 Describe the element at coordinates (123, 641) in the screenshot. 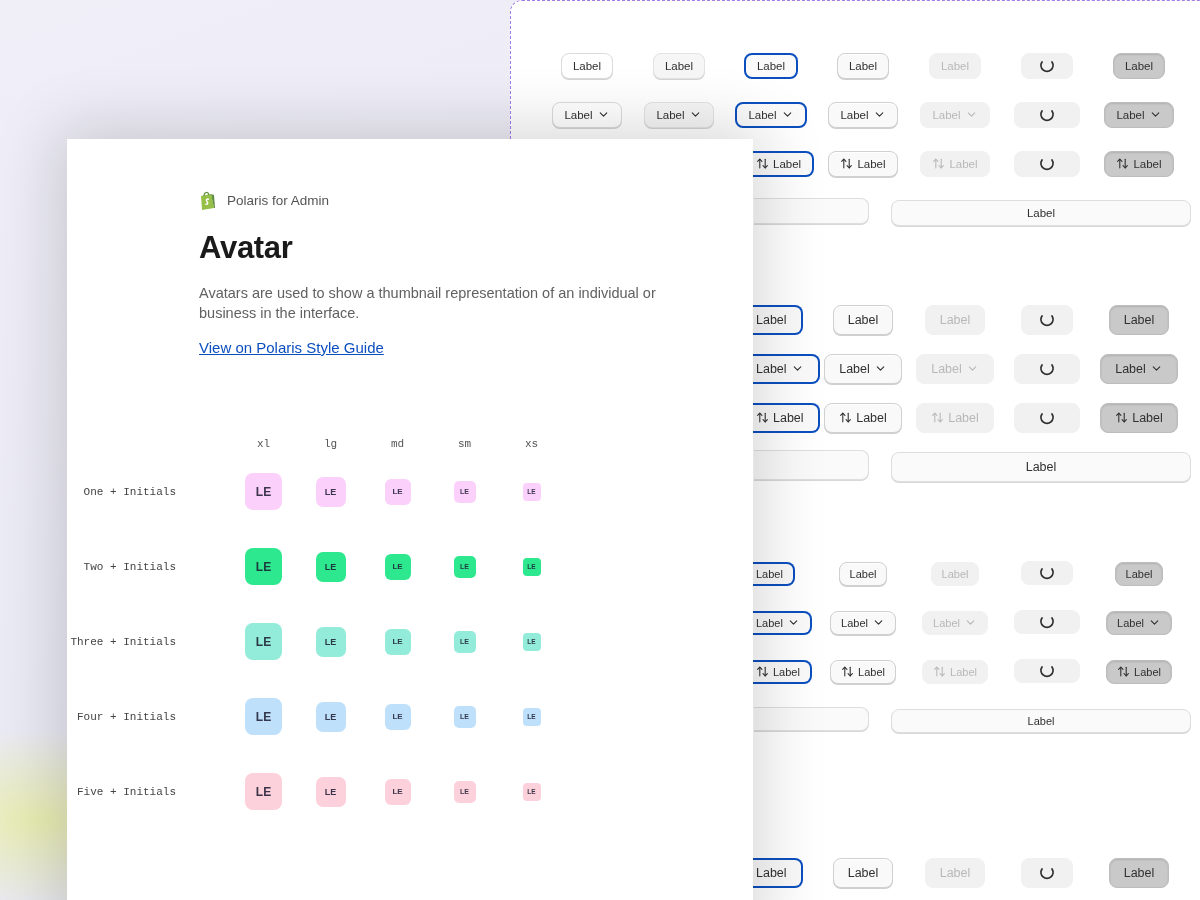

I see `row-label: Three + Initials` at that location.